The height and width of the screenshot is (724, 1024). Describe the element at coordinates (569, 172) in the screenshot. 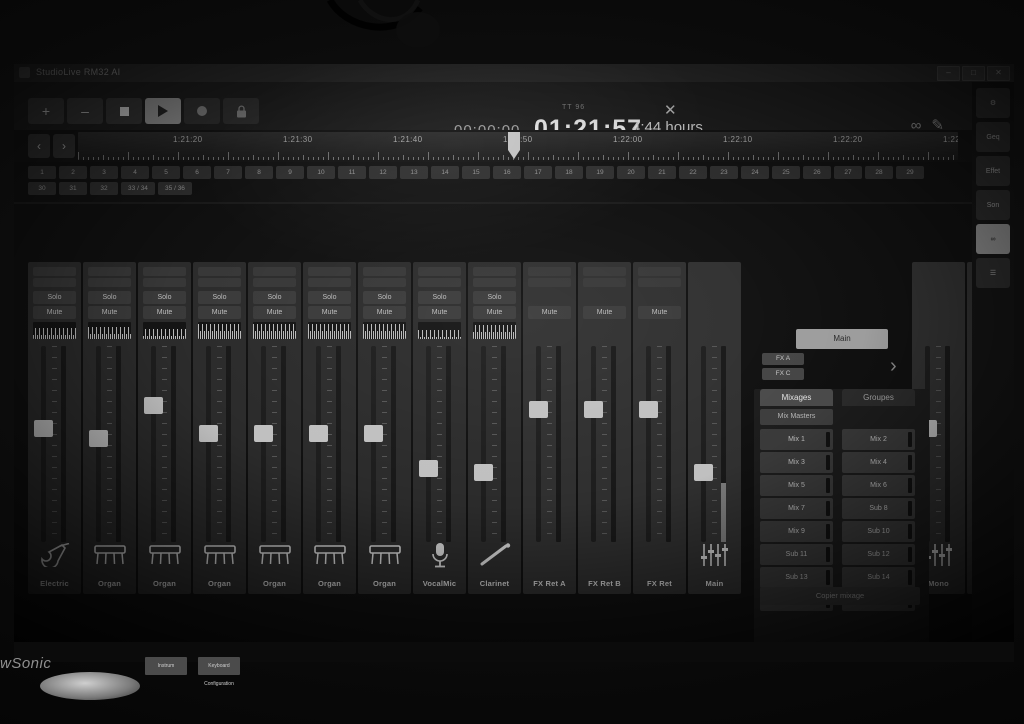

I see `scene-pad: 18` at that location.